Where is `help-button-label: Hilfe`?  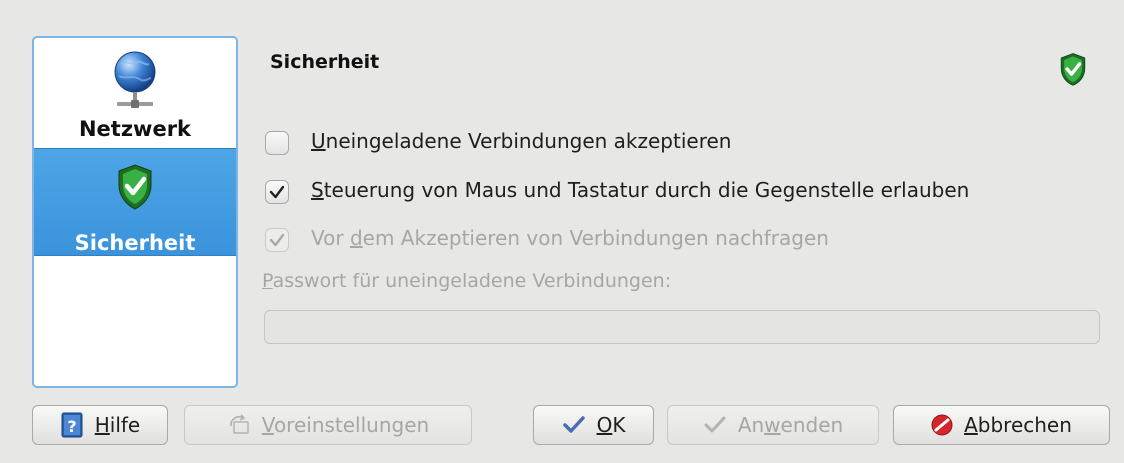
help-button-label: Hilfe is located at coordinates (117, 425).